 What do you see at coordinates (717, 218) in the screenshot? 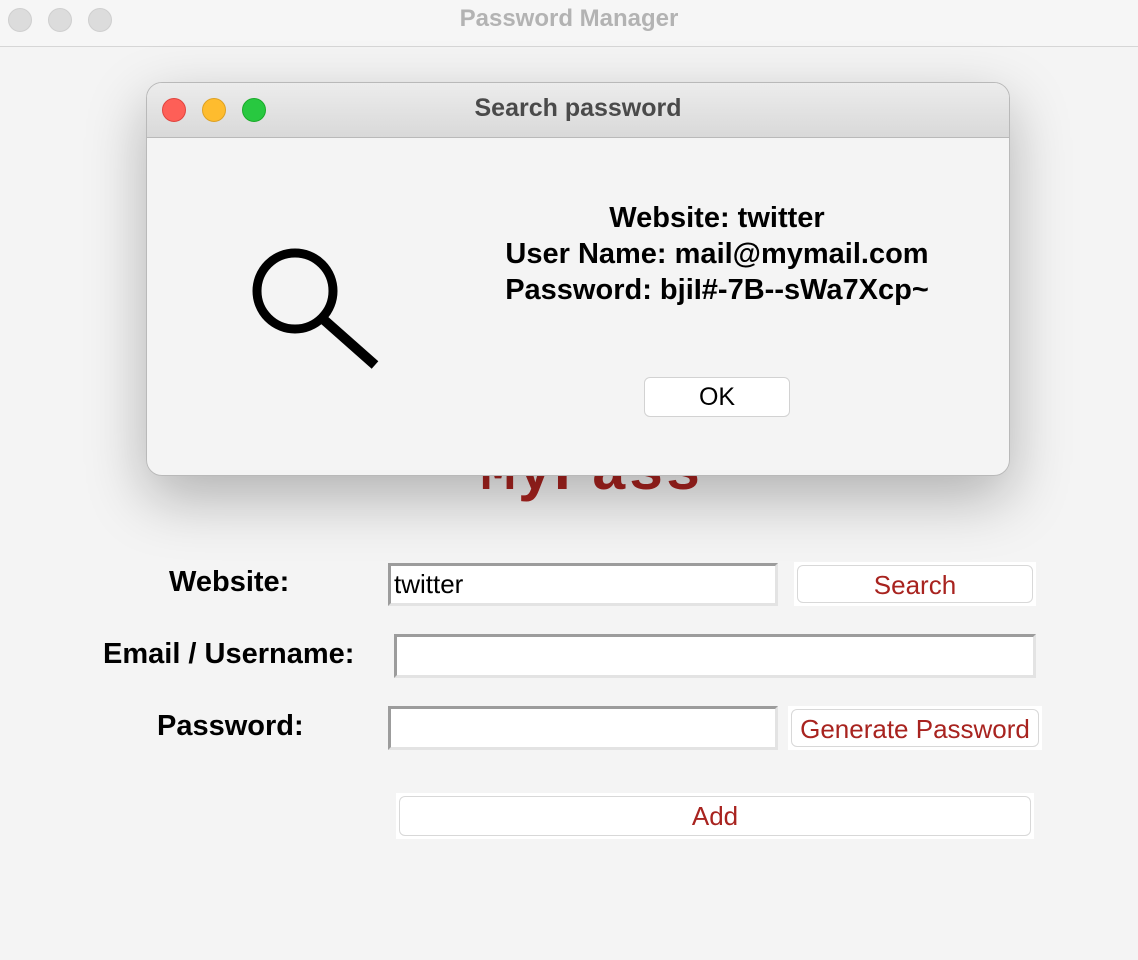
I see `dialog-website-line: Website: twitter` at bounding box center [717, 218].